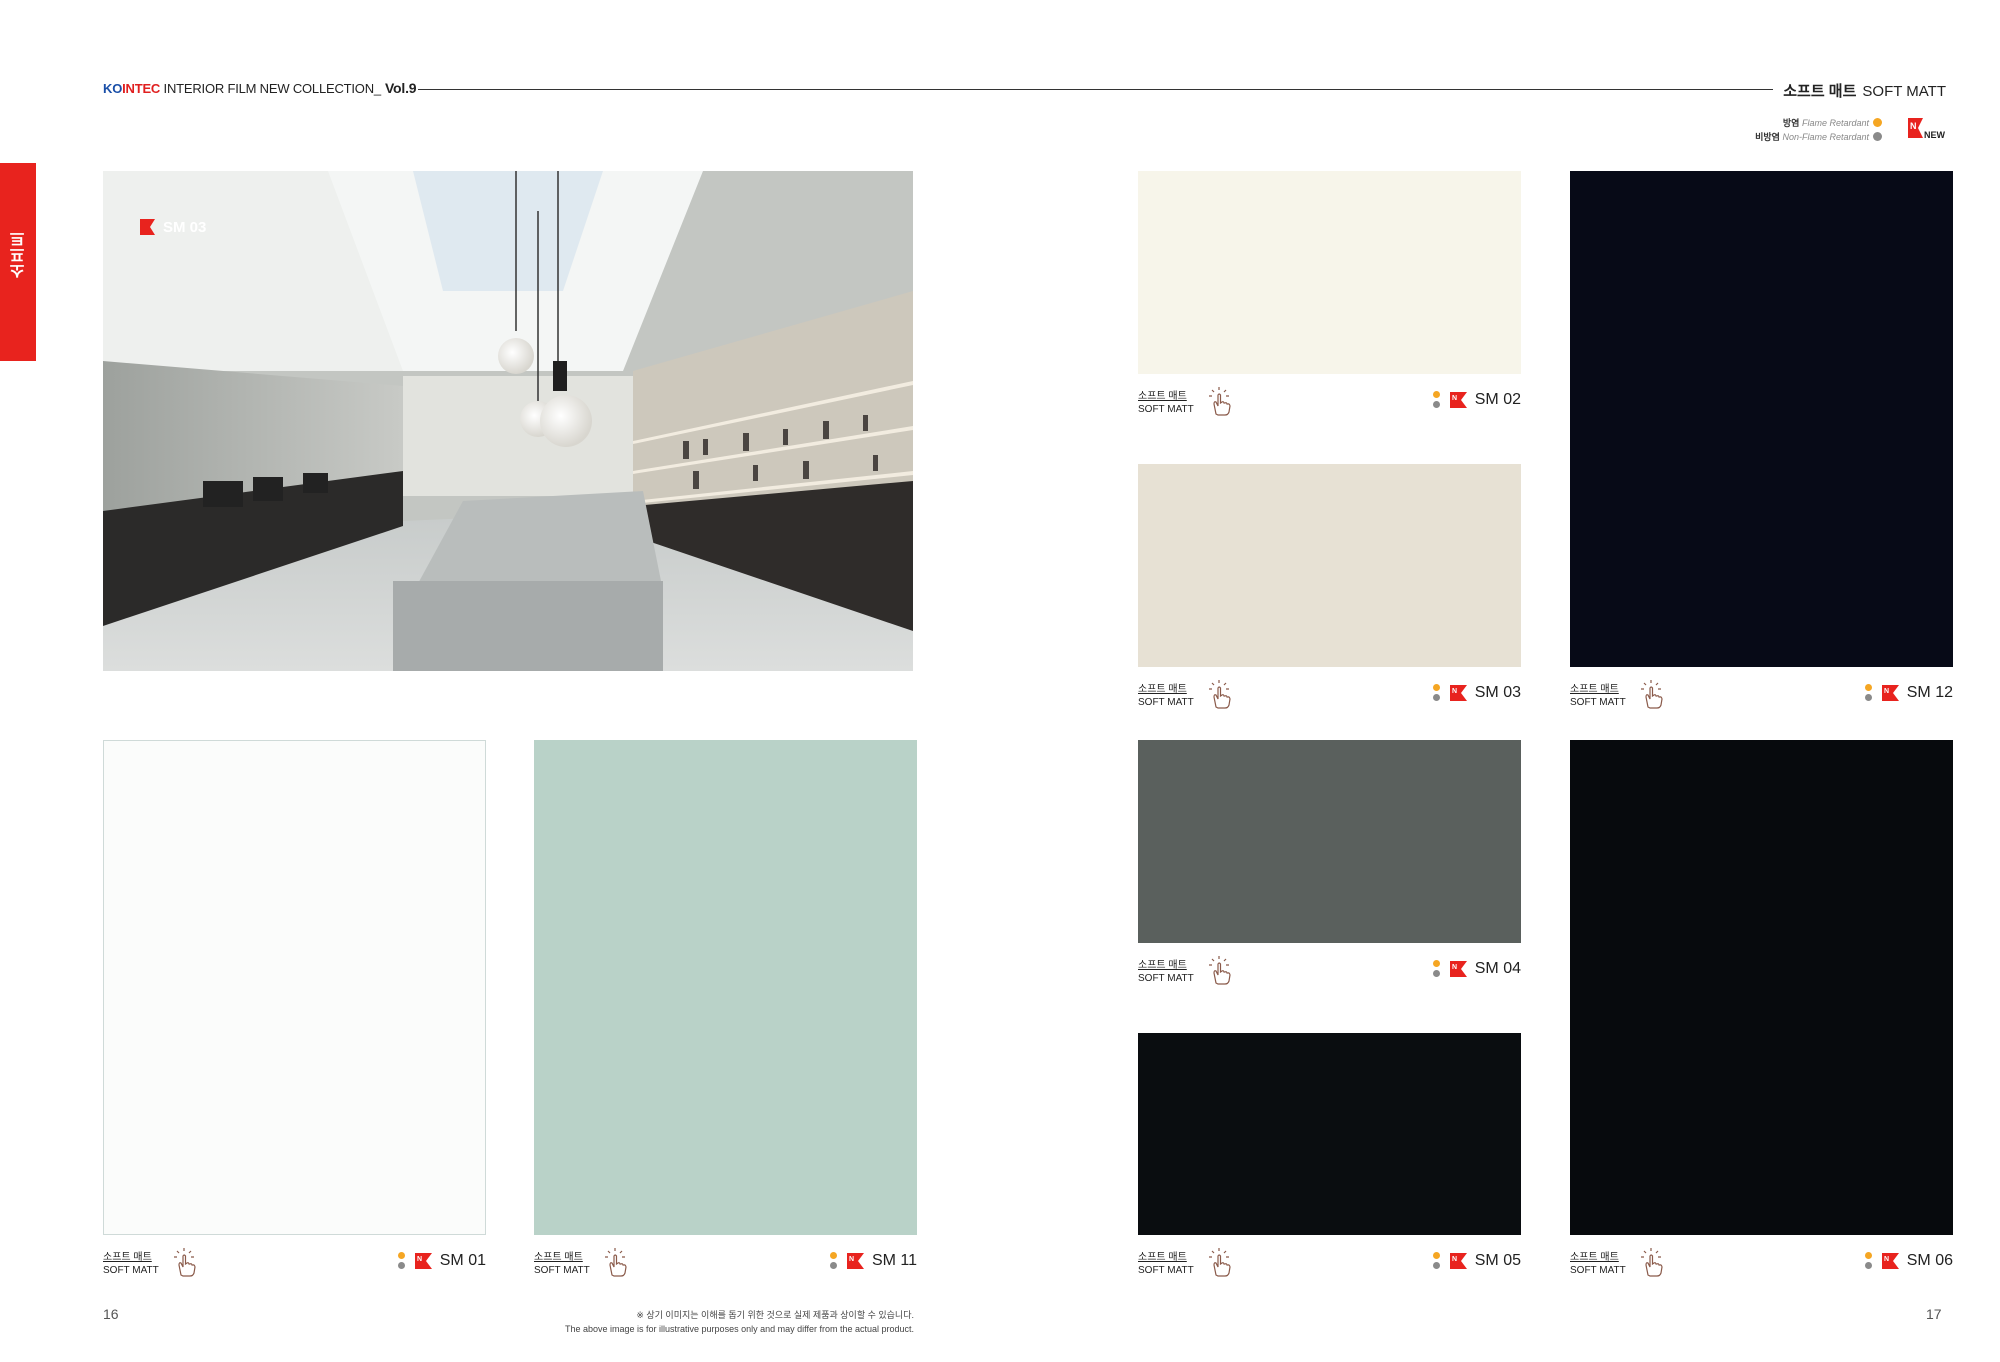  What do you see at coordinates (1929, 692) in the screenshot?
I see `swatch-code-label: SM 12` at bounding box center [1929, 692].